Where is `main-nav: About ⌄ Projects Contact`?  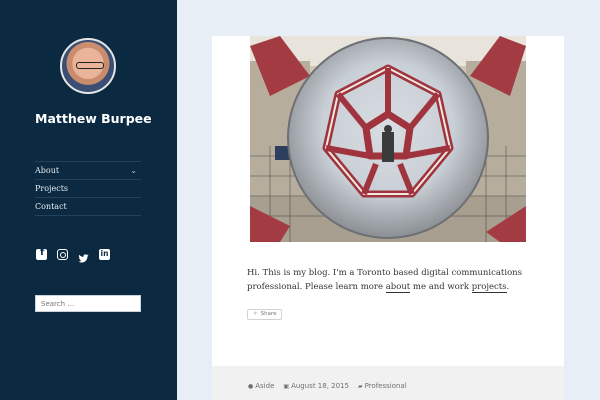
main-nav: About ⌄ Projects Contact is located at coordinates (88, 188).